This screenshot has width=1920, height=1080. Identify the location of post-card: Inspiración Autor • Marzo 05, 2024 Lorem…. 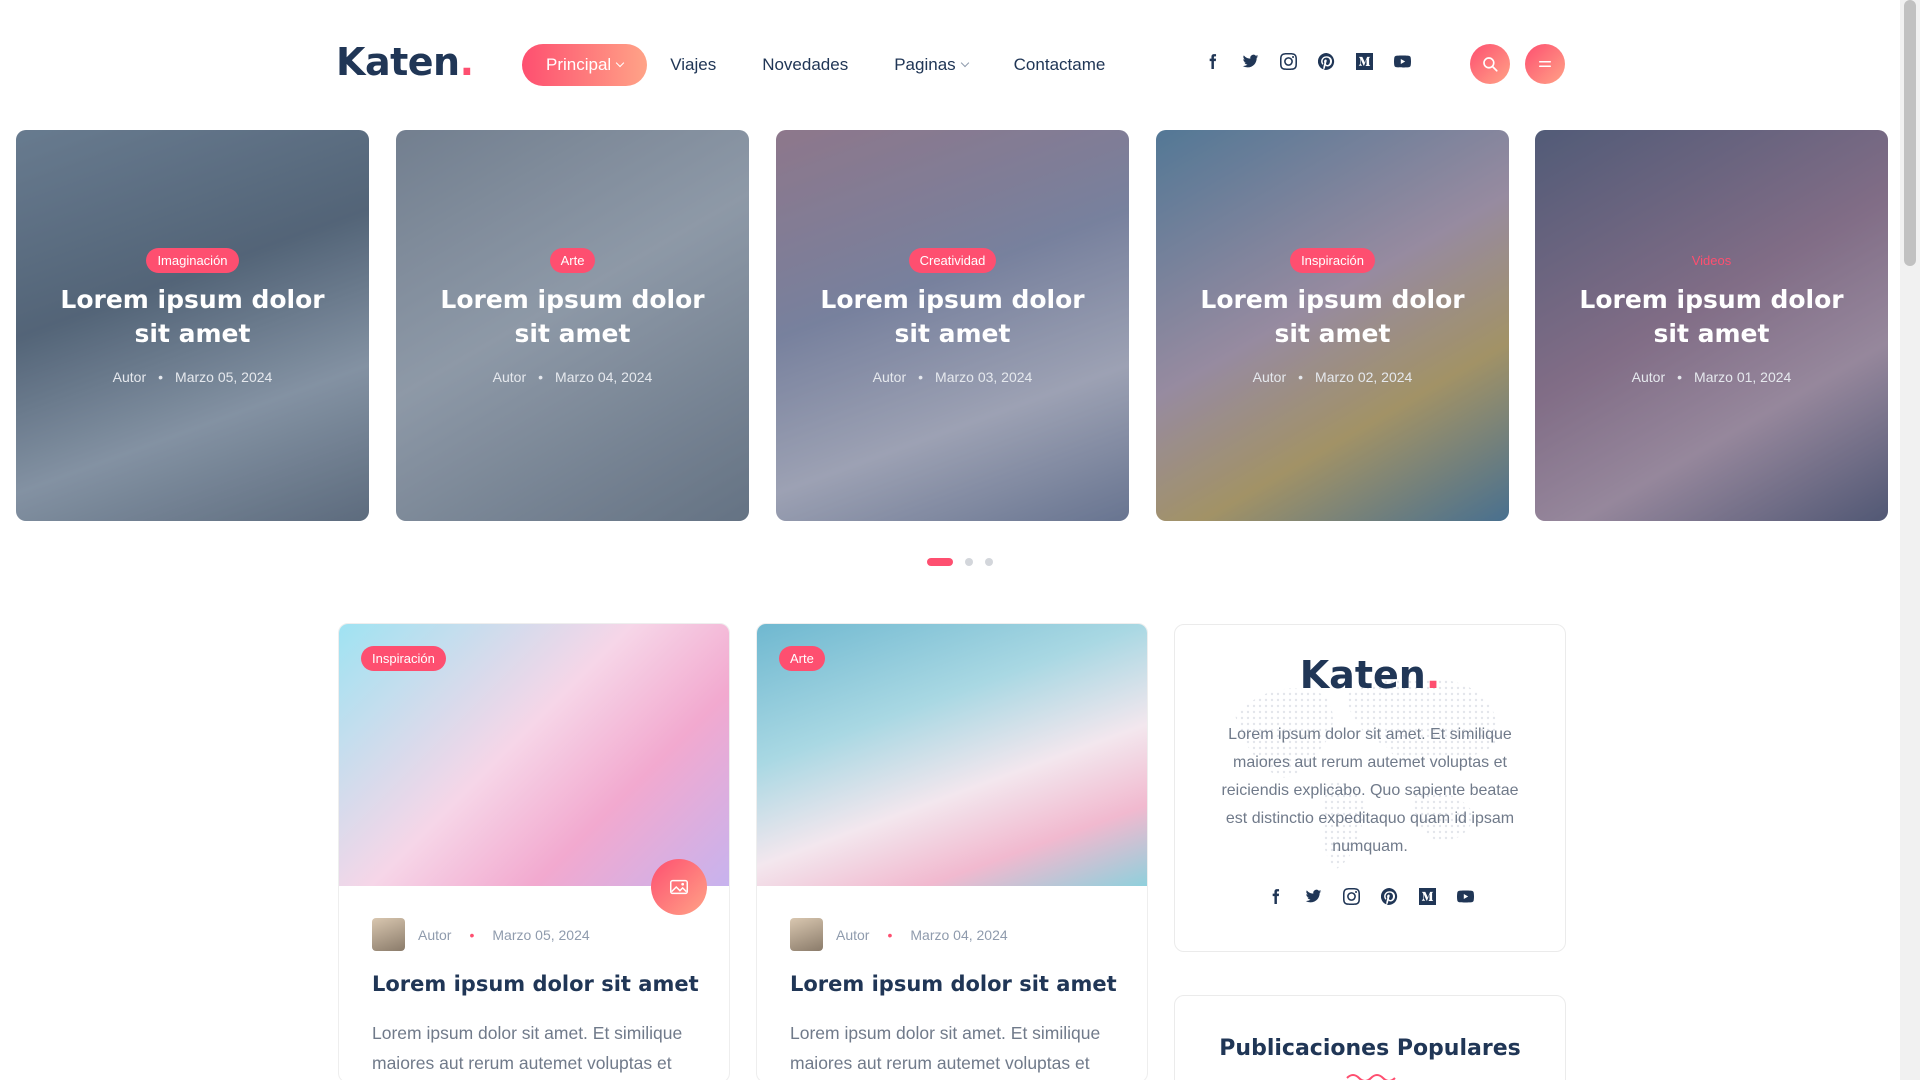
(534, 851).